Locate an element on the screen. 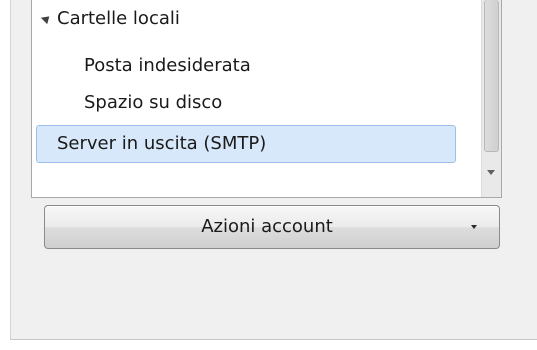 The height and width of the screenshot is (350, 537). account-actions-label: Azioni account is located at coordinates (267, 226).